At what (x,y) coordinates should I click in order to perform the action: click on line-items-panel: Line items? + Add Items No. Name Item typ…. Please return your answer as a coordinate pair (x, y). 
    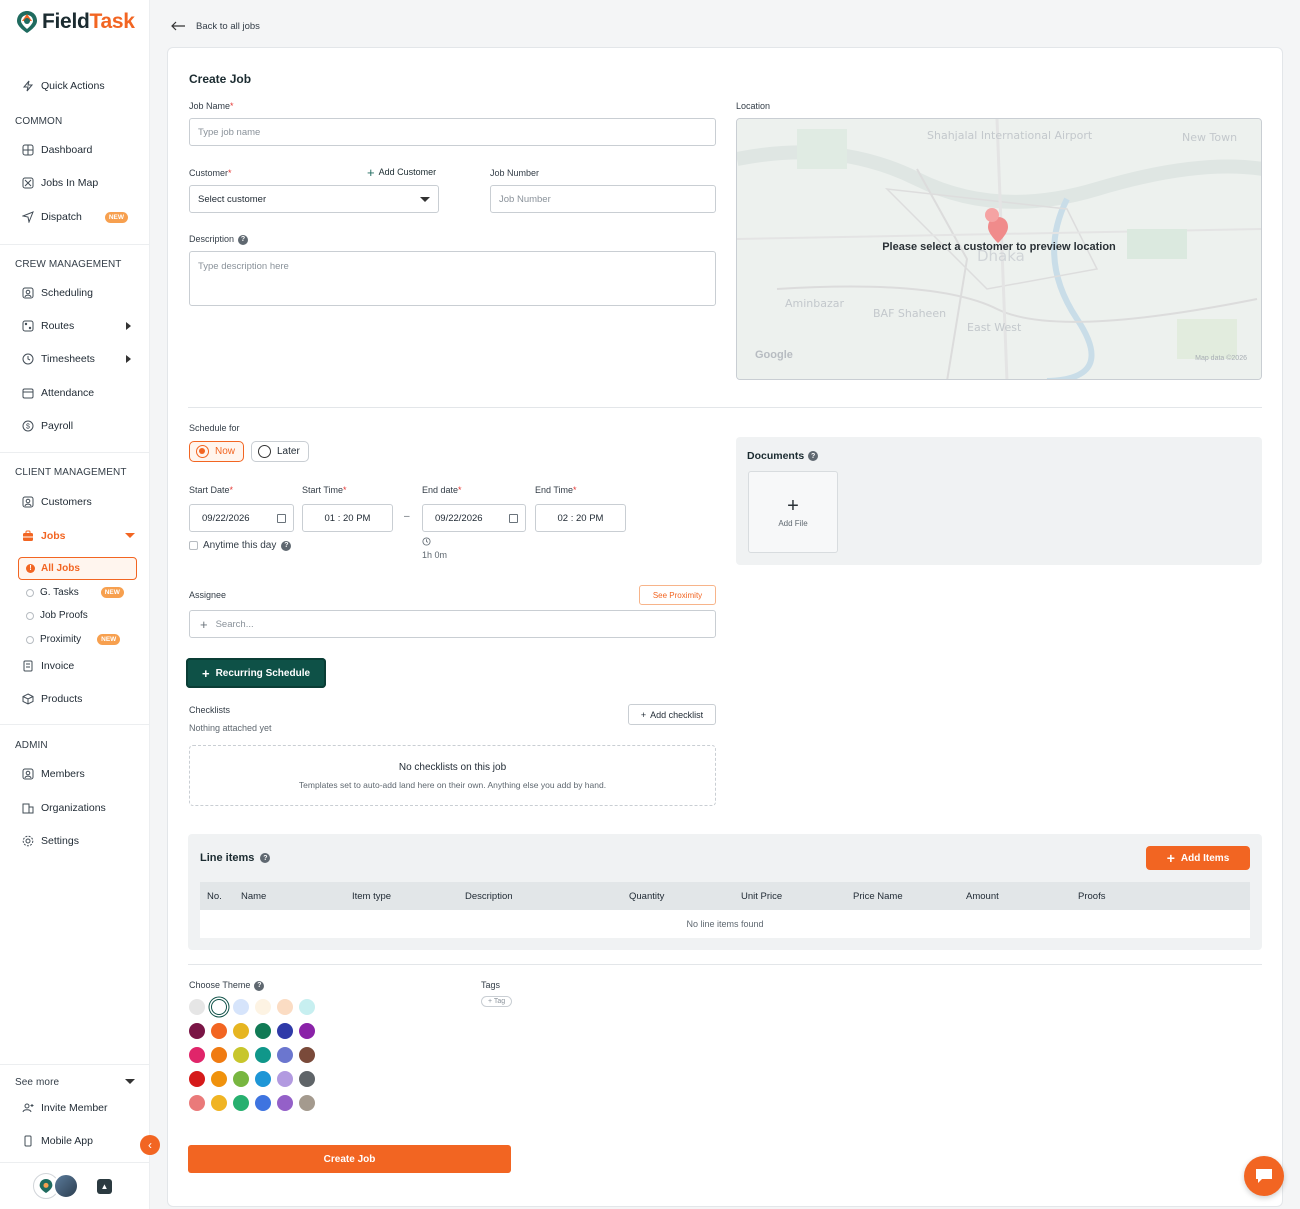
    Looking at the image, I should click on (725, 892).